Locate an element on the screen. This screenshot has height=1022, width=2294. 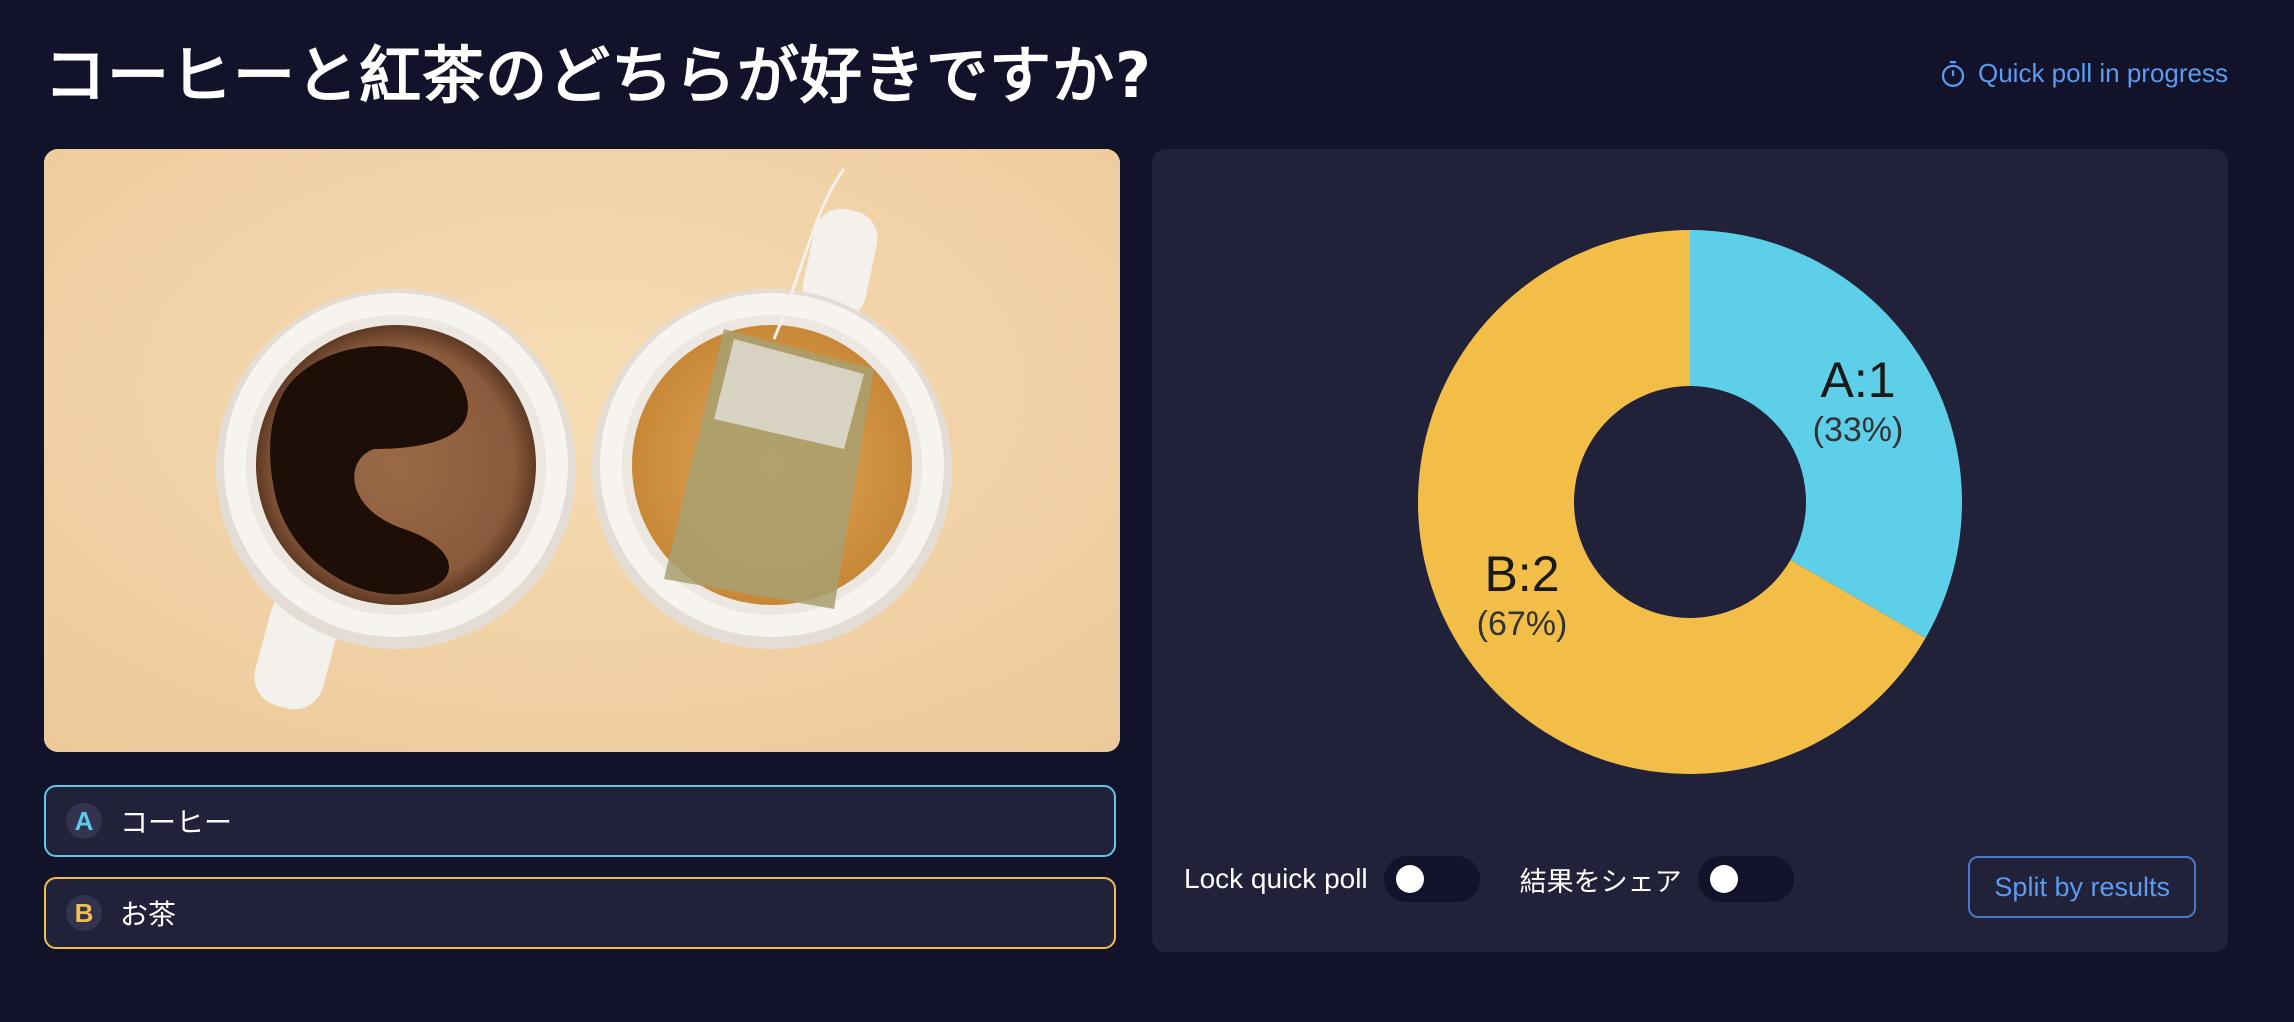
slice-value-label: A:1 is located at coordinates (1857, 380).